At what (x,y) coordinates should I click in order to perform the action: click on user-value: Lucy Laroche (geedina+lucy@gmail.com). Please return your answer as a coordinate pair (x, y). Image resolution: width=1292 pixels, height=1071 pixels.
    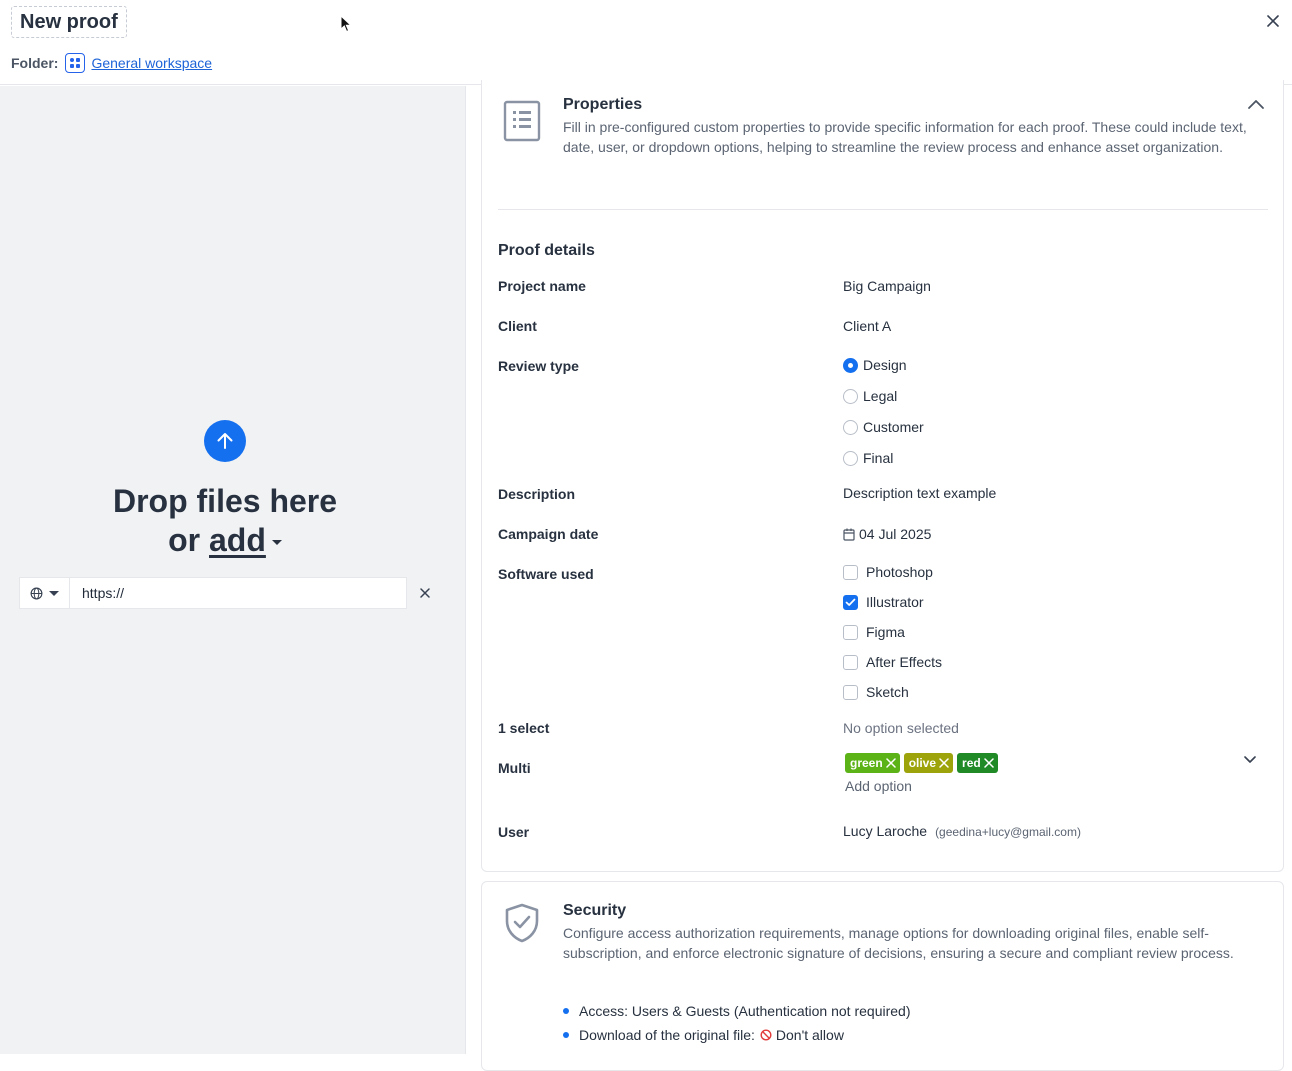
    Looking at the image, I should click on (962, 831).